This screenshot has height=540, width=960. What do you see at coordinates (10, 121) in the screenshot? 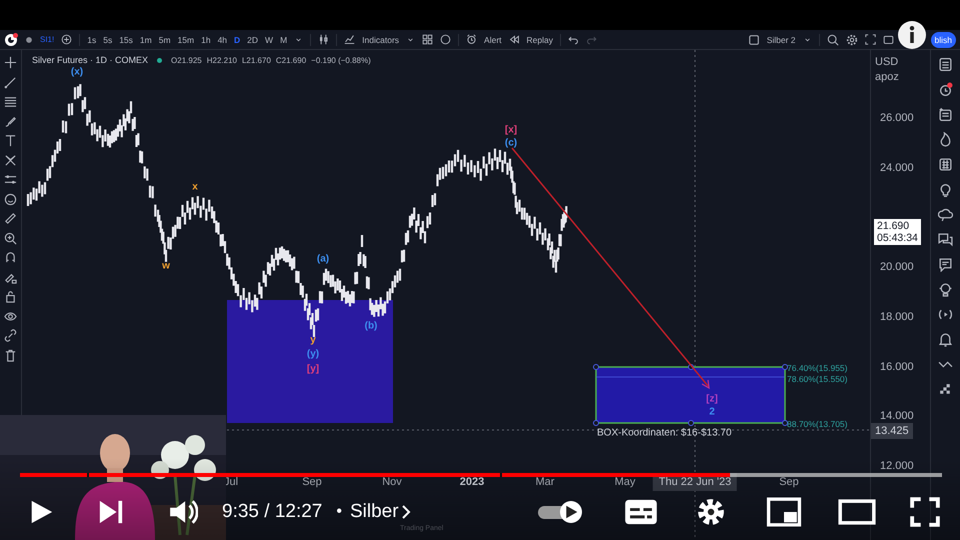
I see `brush-icon` at bounding box center [10, 121].